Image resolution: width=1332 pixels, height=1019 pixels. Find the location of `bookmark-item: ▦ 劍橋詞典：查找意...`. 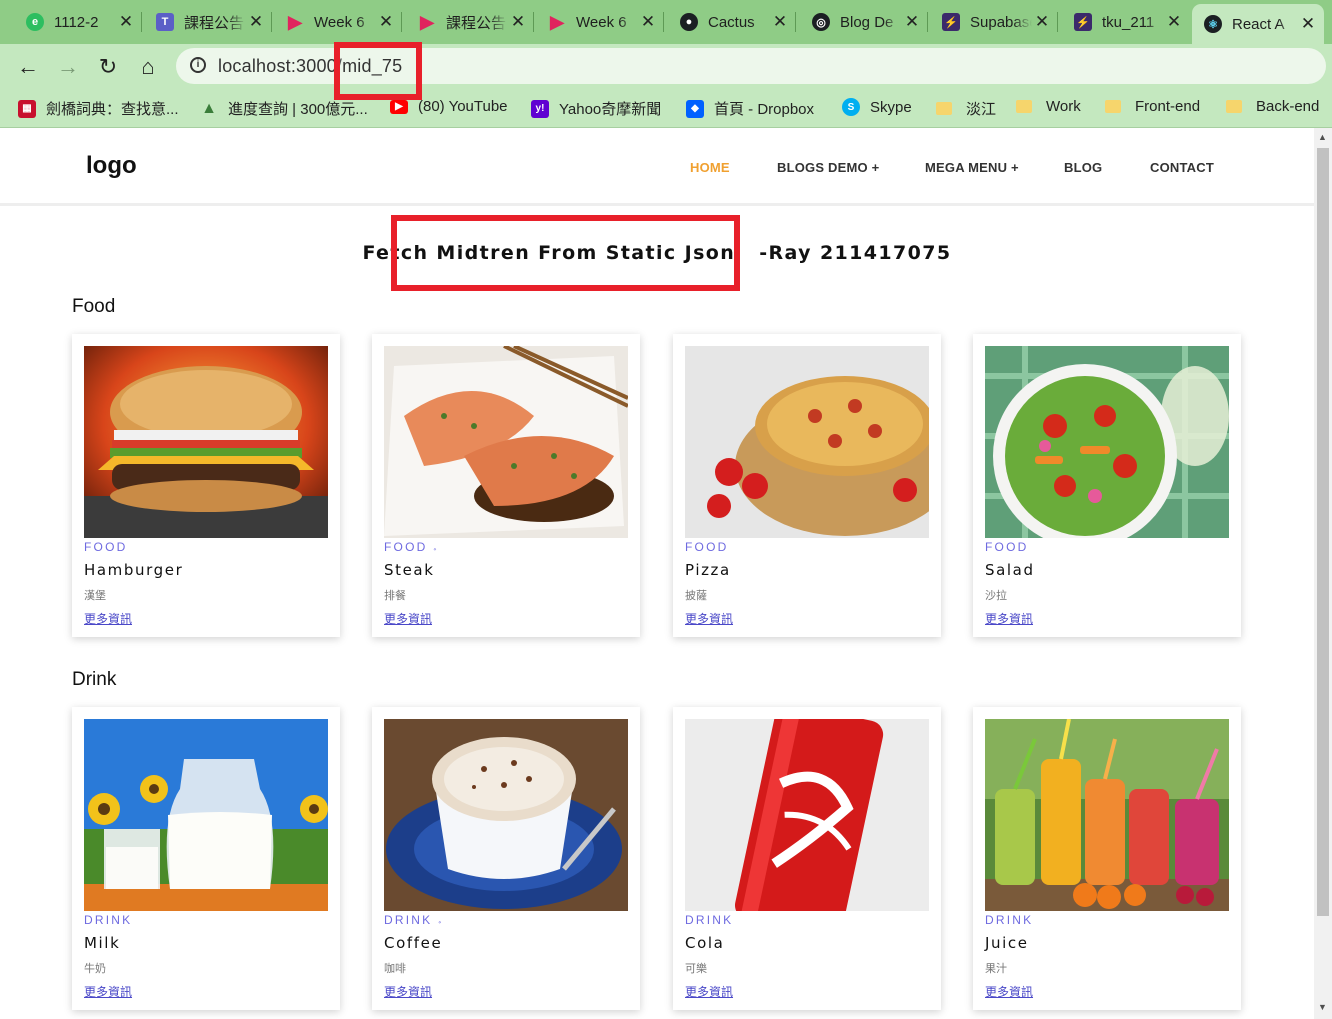

bookmark-item: ▦ 劍橋詞典：查找意... is located at coordinates (98, 108).